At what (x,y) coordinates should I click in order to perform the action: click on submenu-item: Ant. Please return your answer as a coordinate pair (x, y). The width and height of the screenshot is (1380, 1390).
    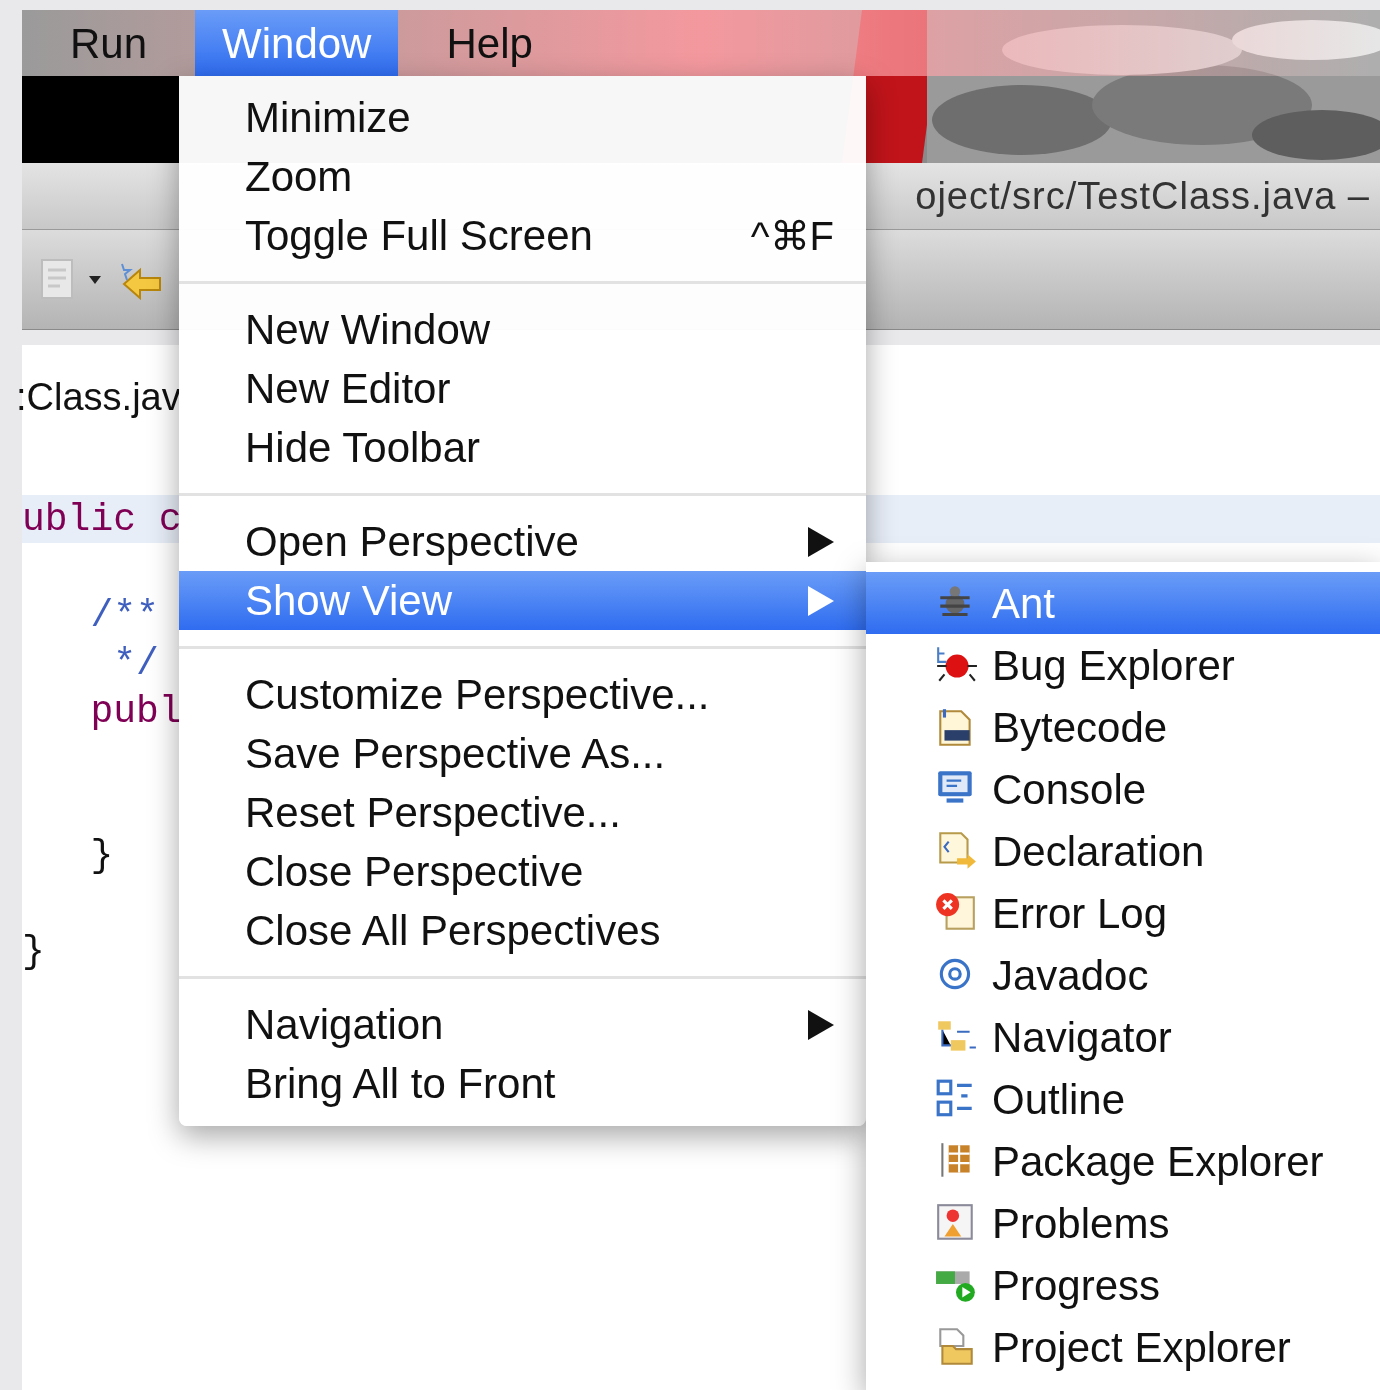
    Looking at the image, I should click on (1123, 603).